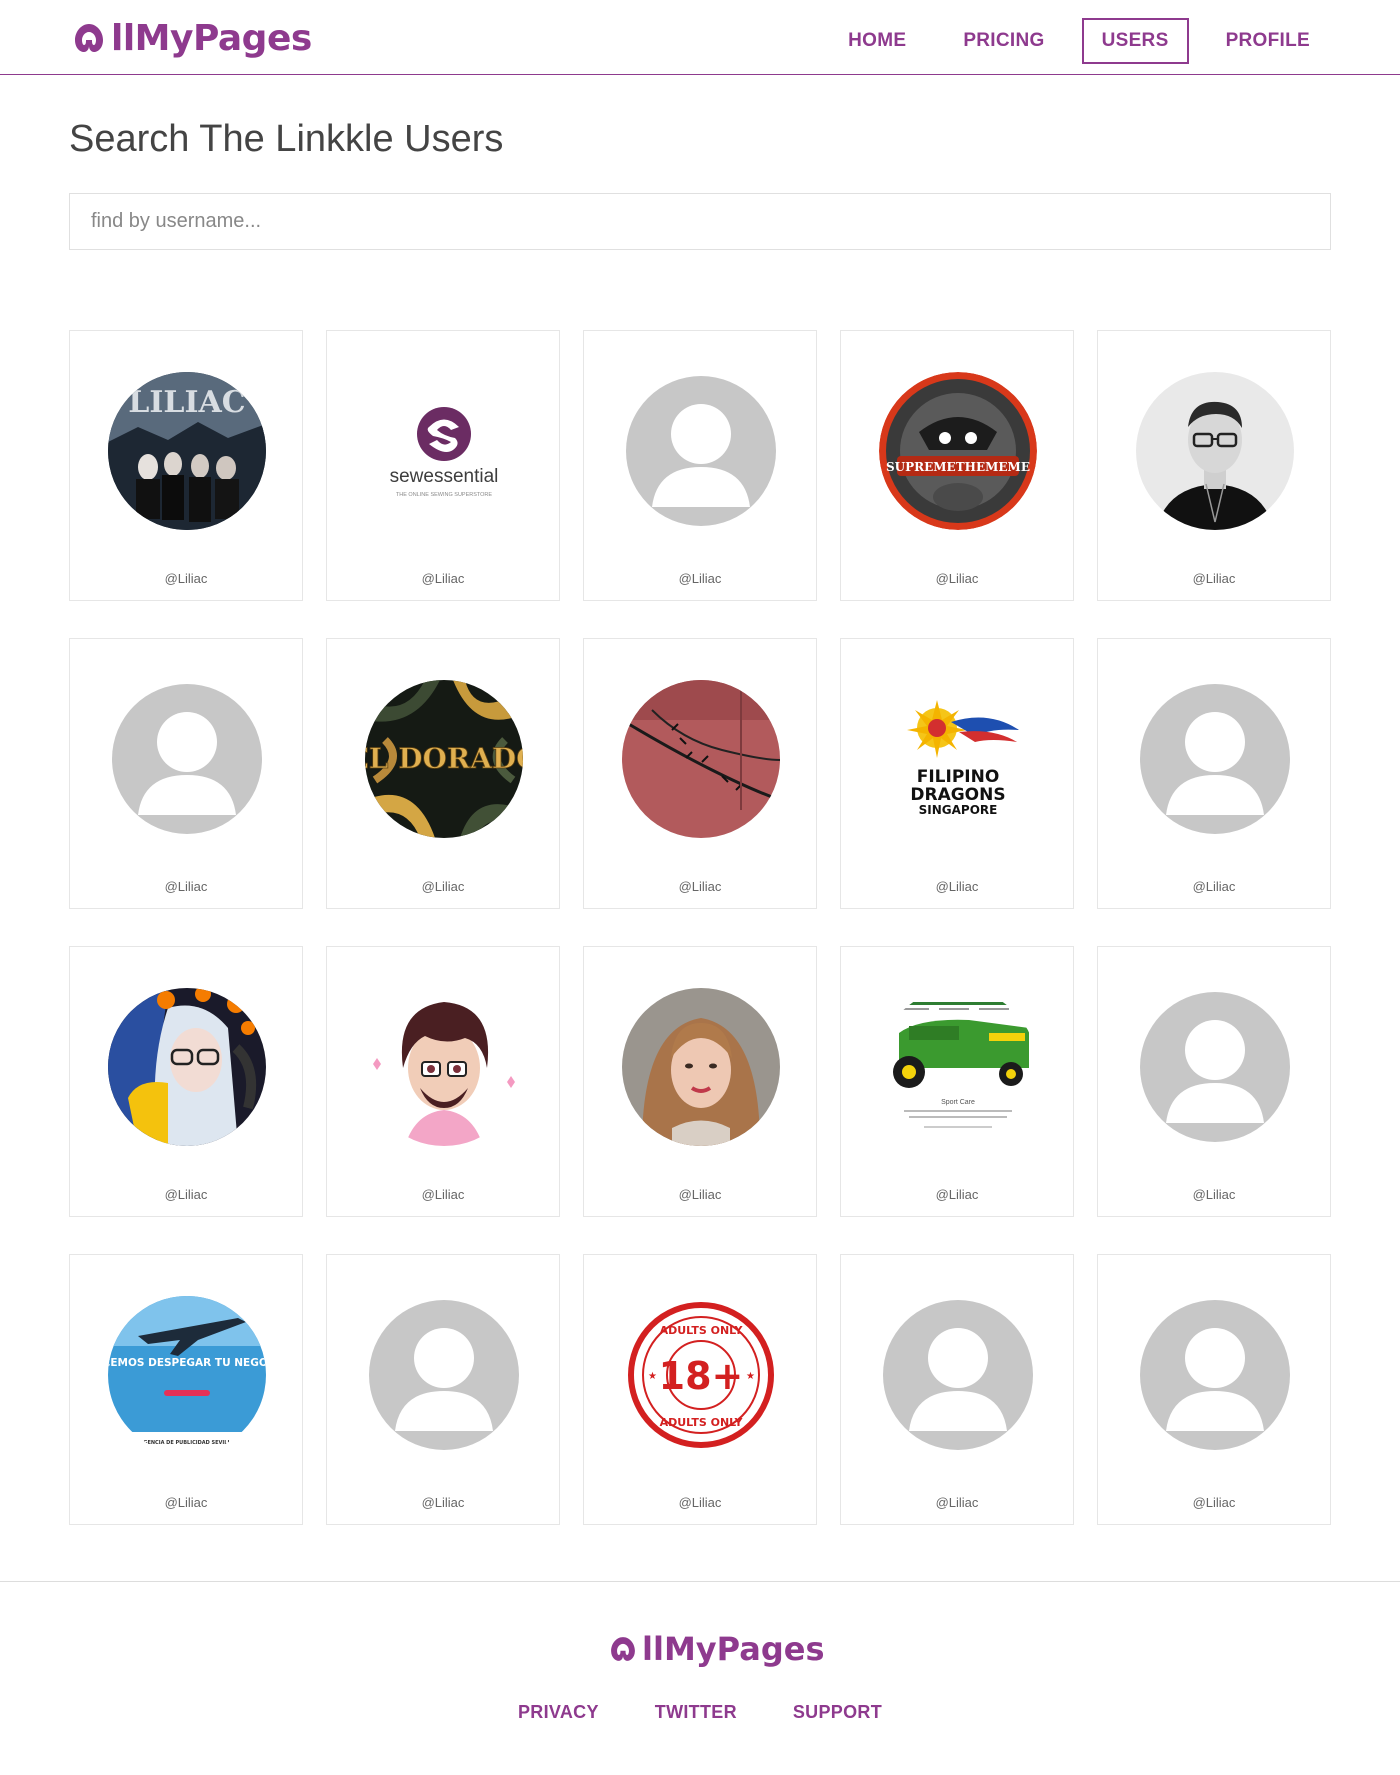  I want to click on user-avatar: Sport Care, so click(958, 1067).